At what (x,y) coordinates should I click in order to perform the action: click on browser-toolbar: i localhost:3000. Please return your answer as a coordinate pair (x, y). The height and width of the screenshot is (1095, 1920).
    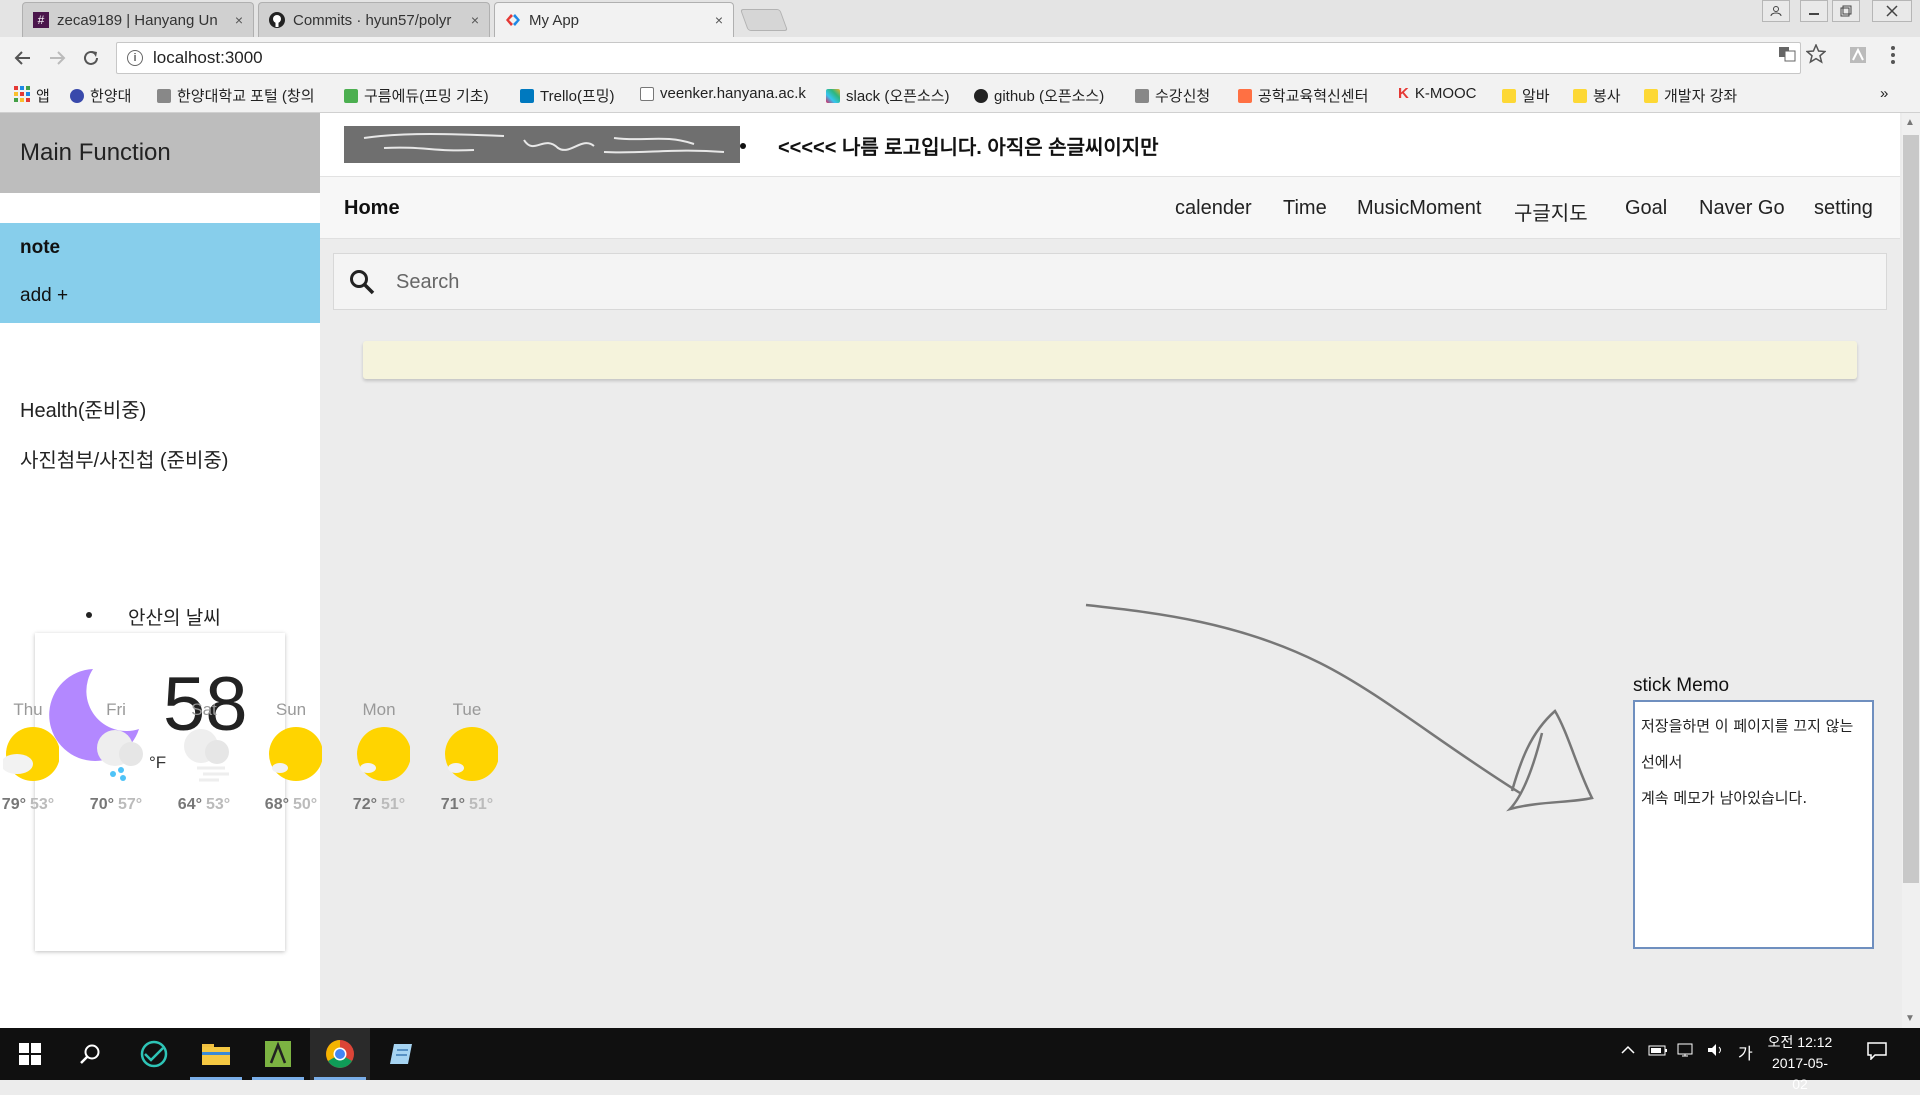
    Looking at the image, I should click on (960, 58).